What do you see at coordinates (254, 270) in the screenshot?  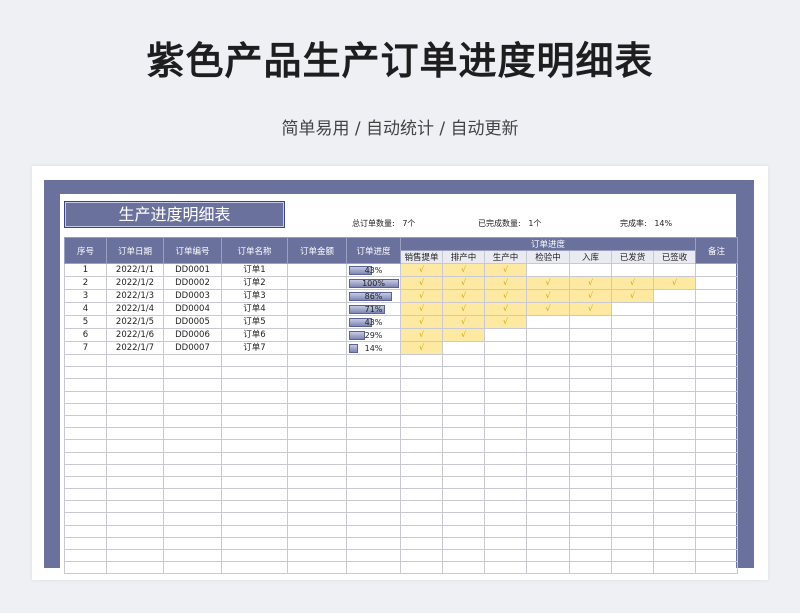 I see `cell-name: 订单1` at bounding box center [254, 270].